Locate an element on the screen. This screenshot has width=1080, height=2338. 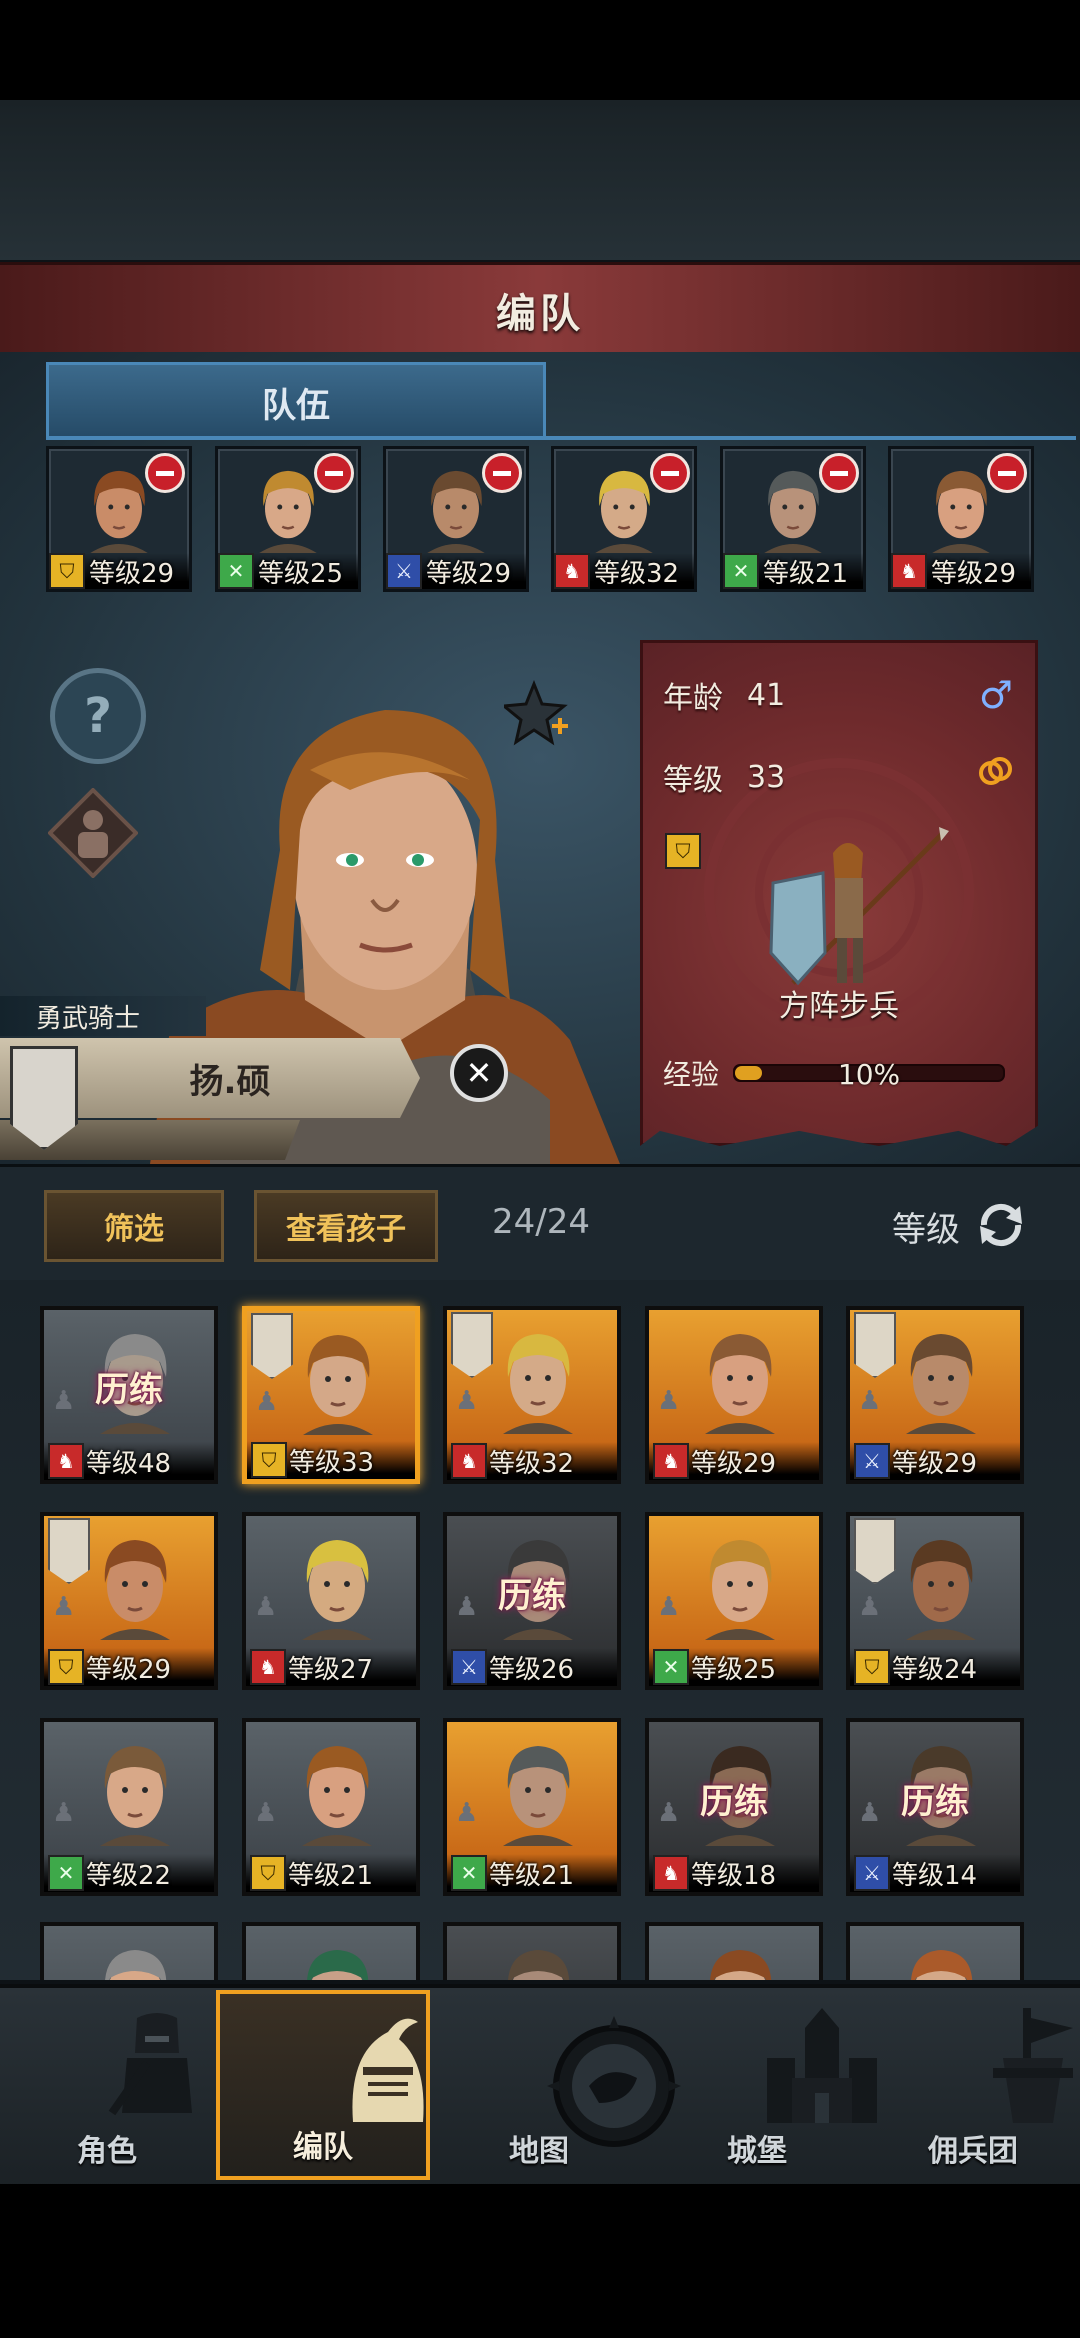
party-slot: ✕ 等级25 is located at coordinates (288, 519).